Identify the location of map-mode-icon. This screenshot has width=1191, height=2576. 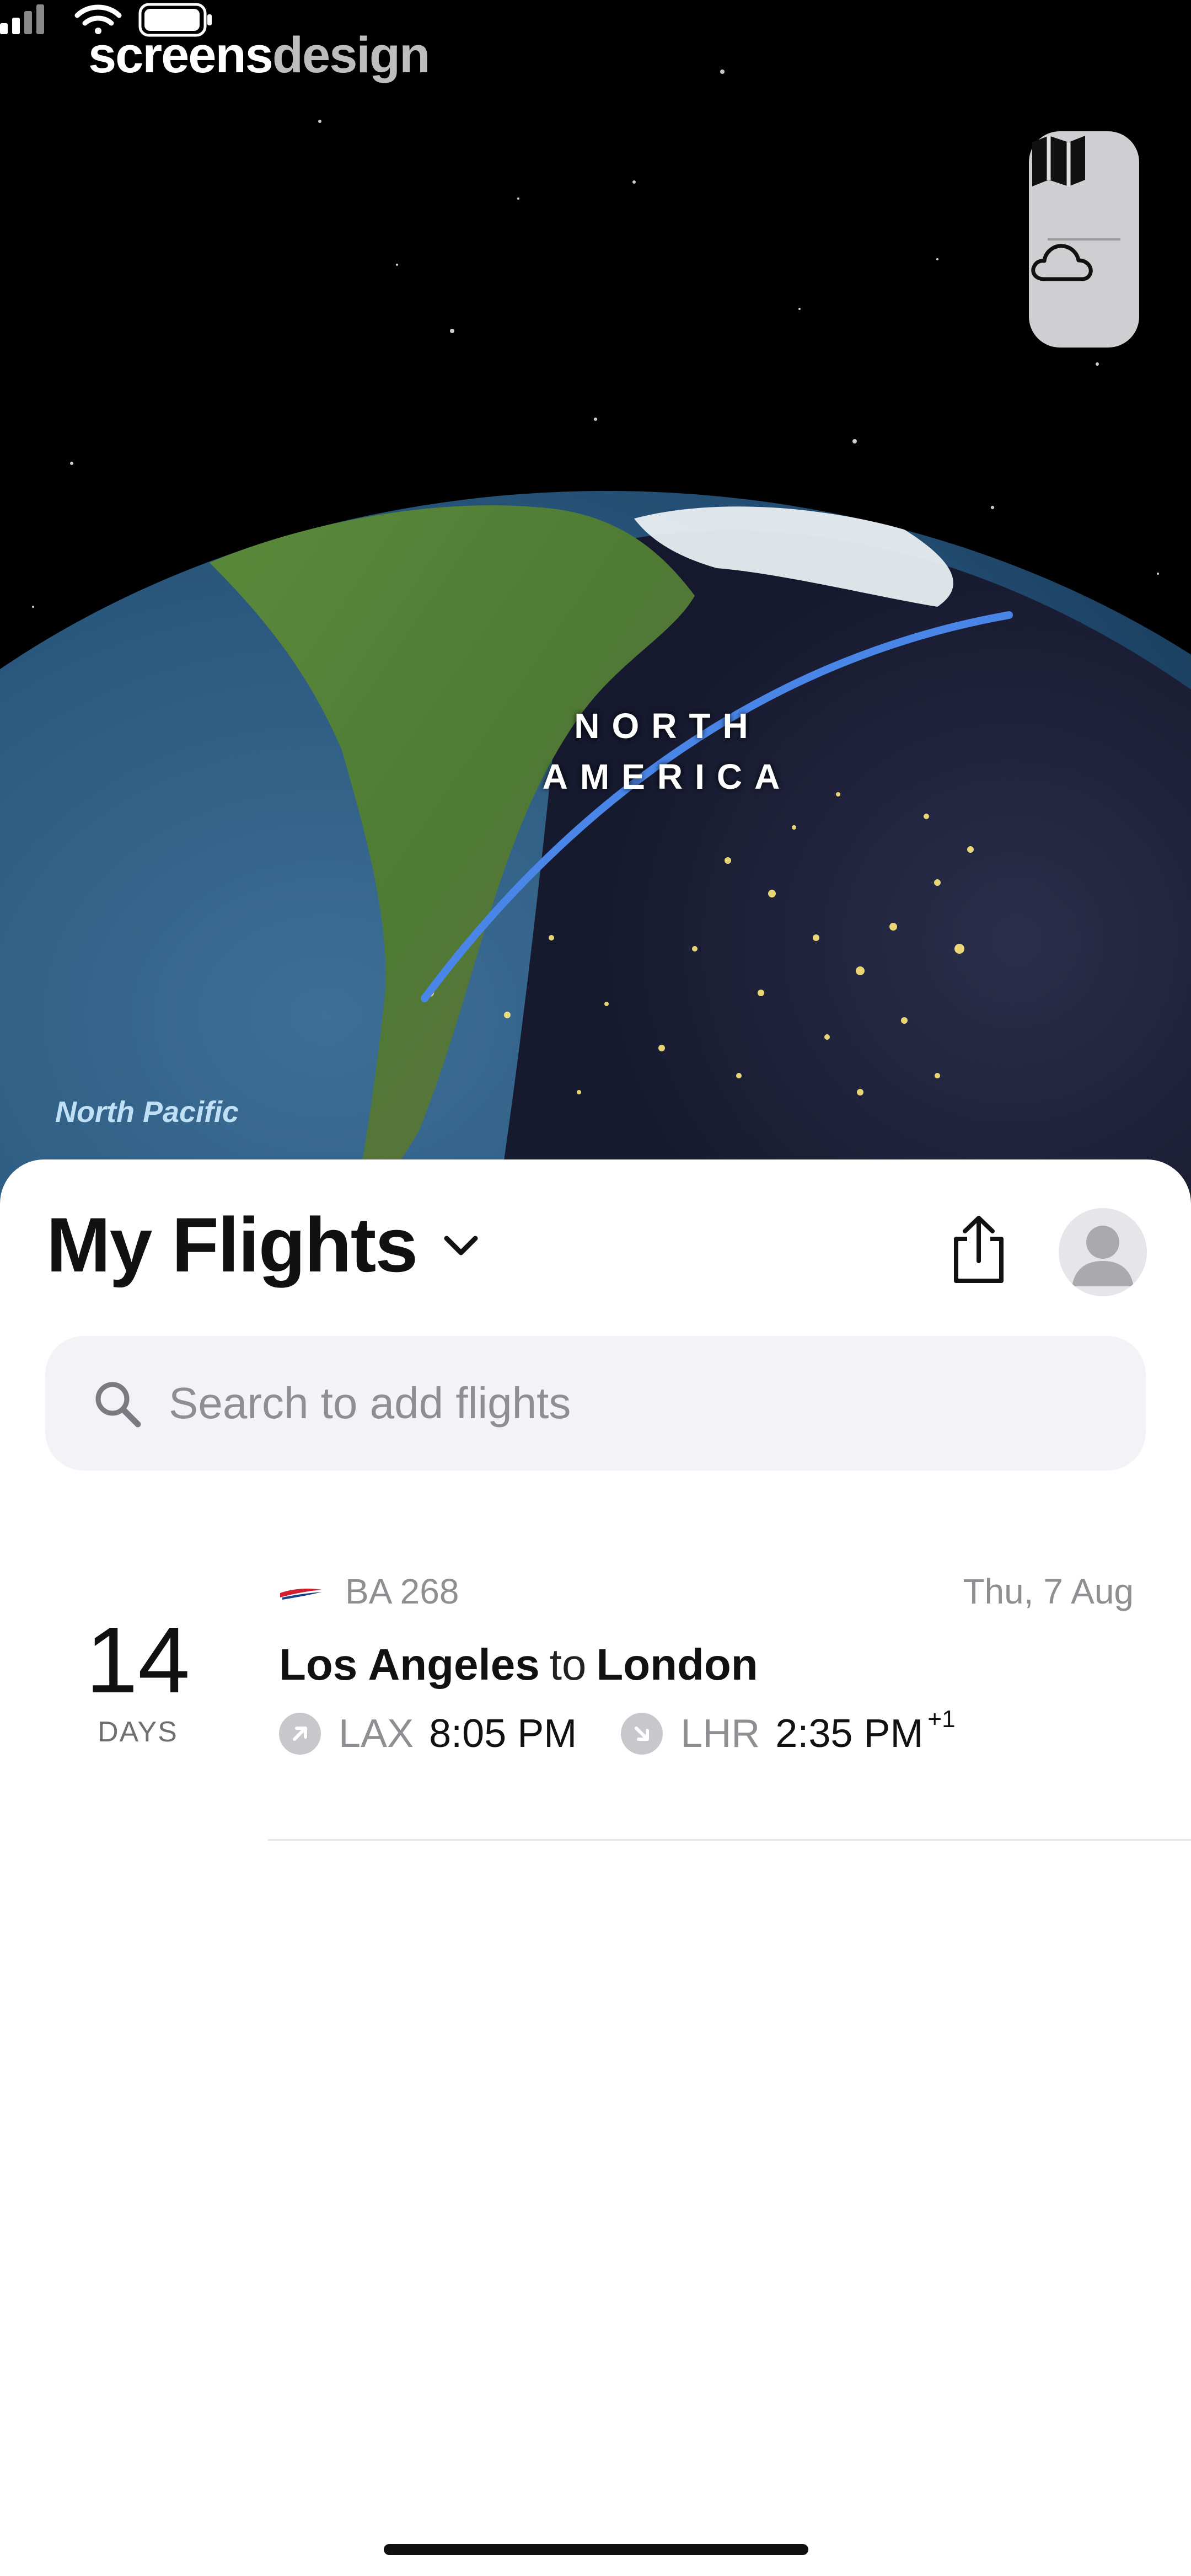
(1058, 161).